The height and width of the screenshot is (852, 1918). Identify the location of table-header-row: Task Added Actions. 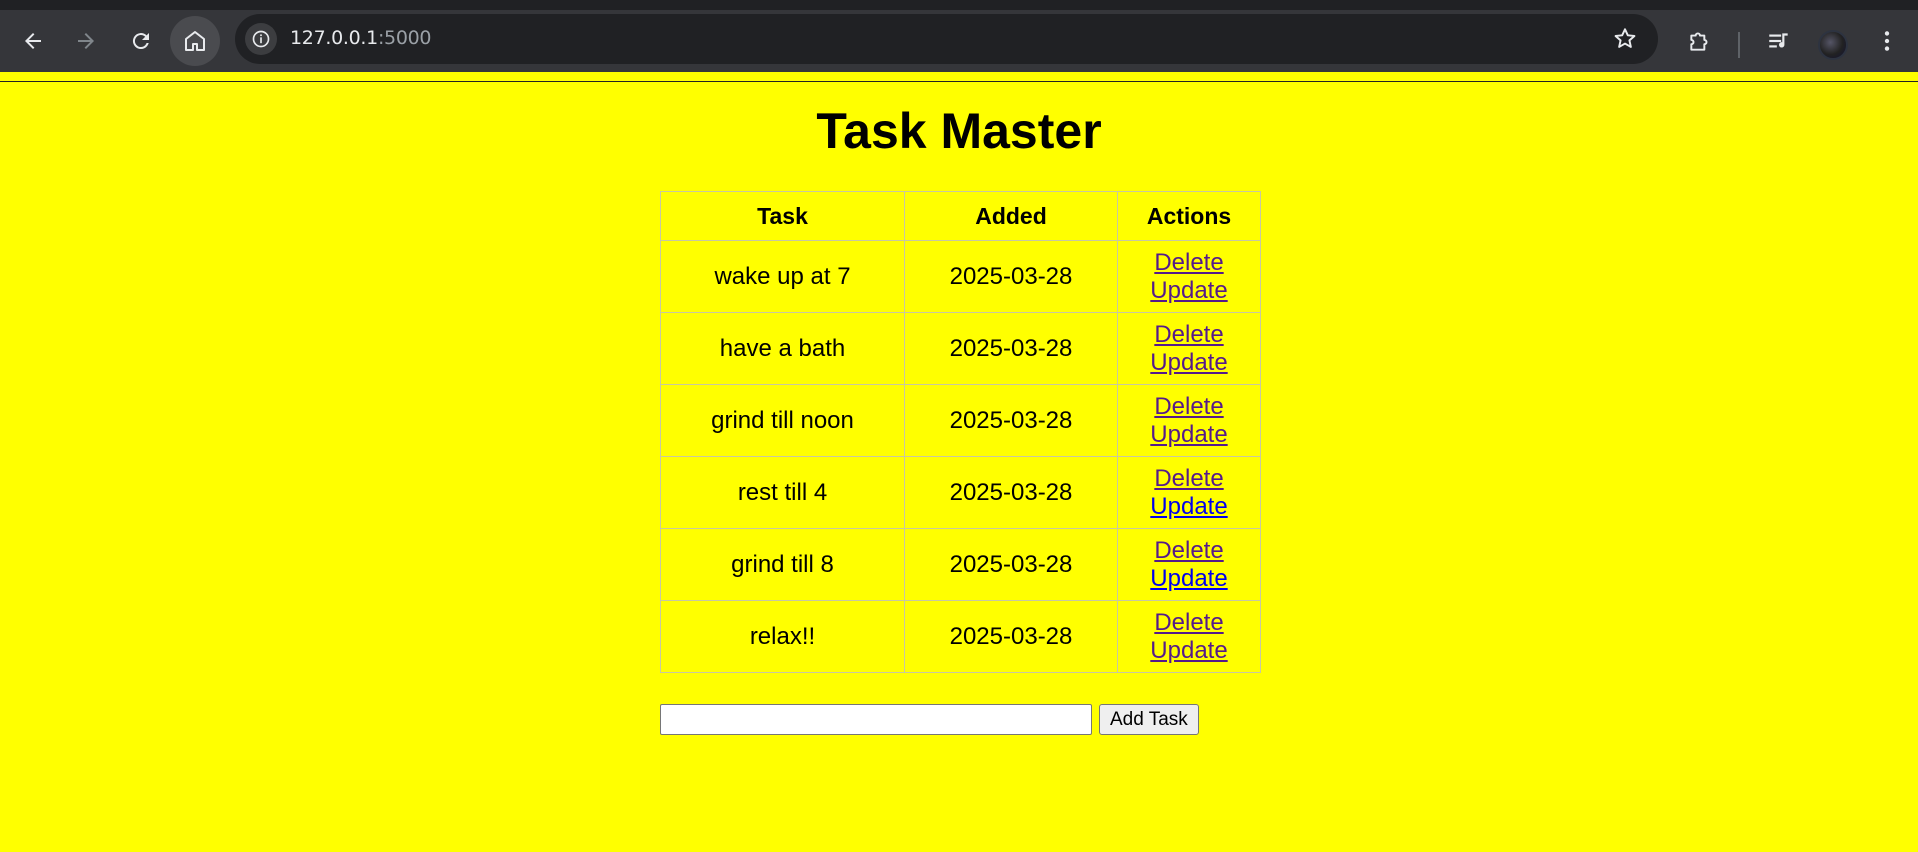
(960, 216).